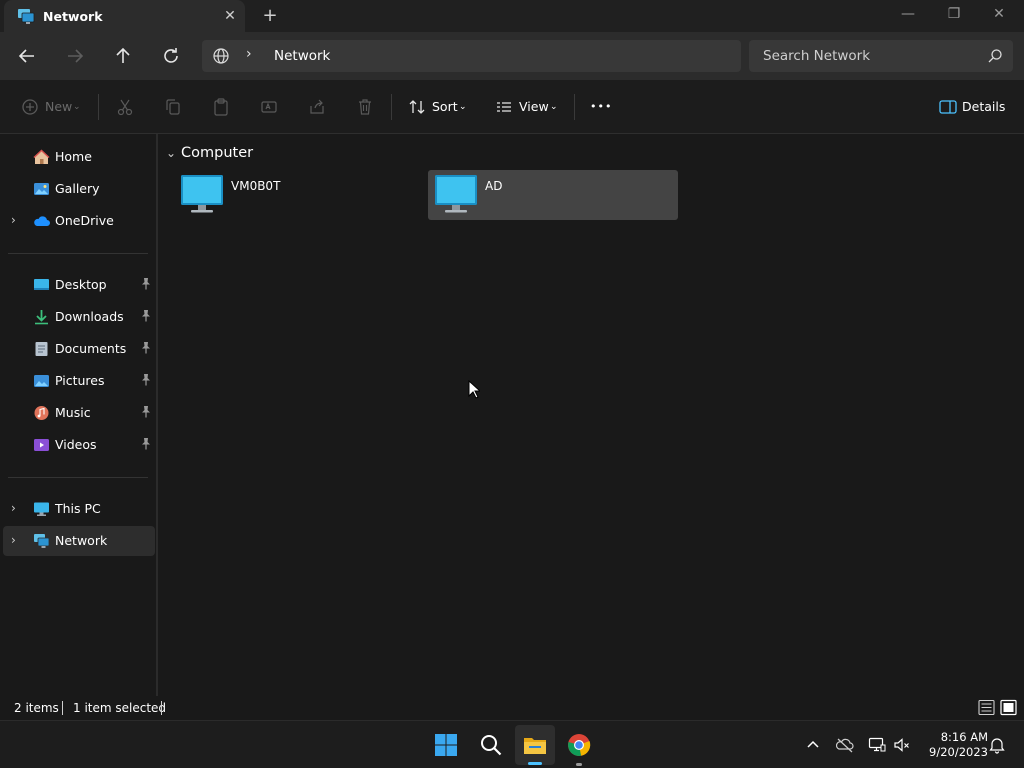 This screenshot has height=768, width=1024. Describe the element at coordinates (845, 745) in the screenshot. I see `onedrive-offline-icon` at that location.